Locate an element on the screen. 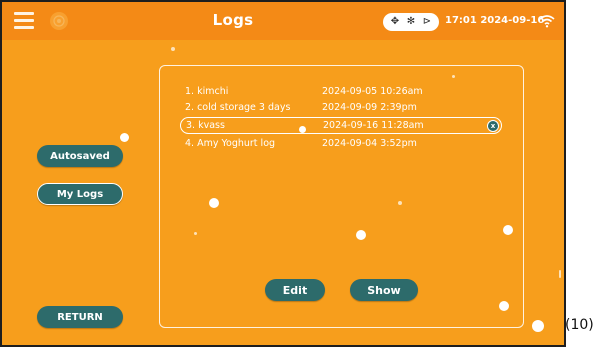 The width and height of the screenshot is (603, 347). return-button: RETURN is located at coordinates (80, 317).